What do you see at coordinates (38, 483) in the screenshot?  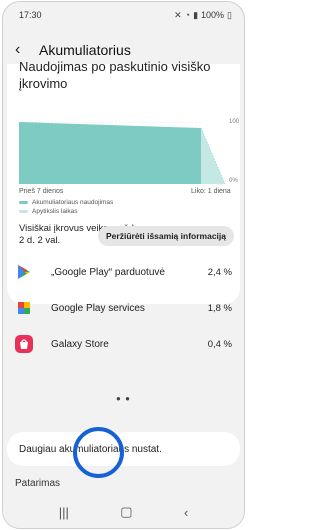 I see `tips-label: Patarimas` at bounding box center [38, 483].